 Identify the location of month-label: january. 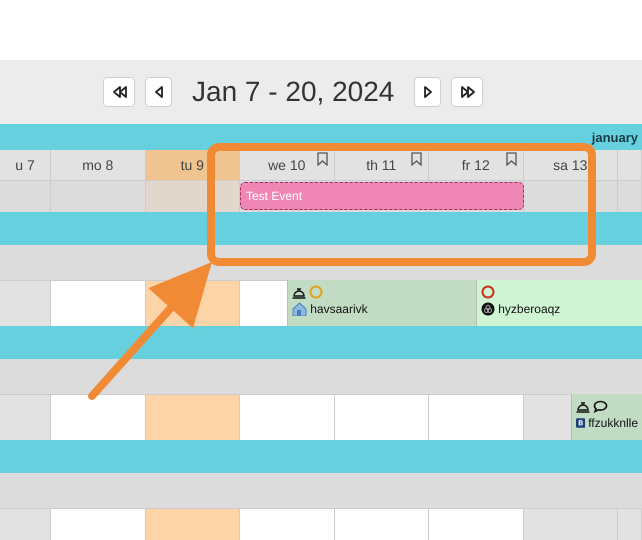
(615, 137).